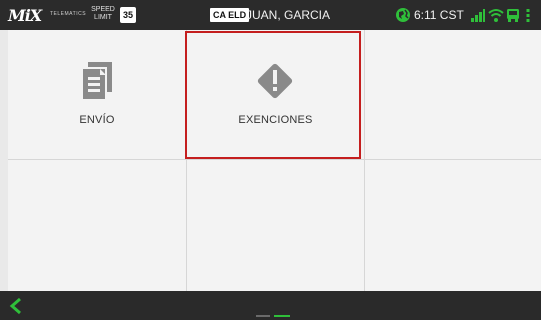 The height and width of the screenshot is (323, 541). I want to click on bottom-nav-bar, so click(270, 305).